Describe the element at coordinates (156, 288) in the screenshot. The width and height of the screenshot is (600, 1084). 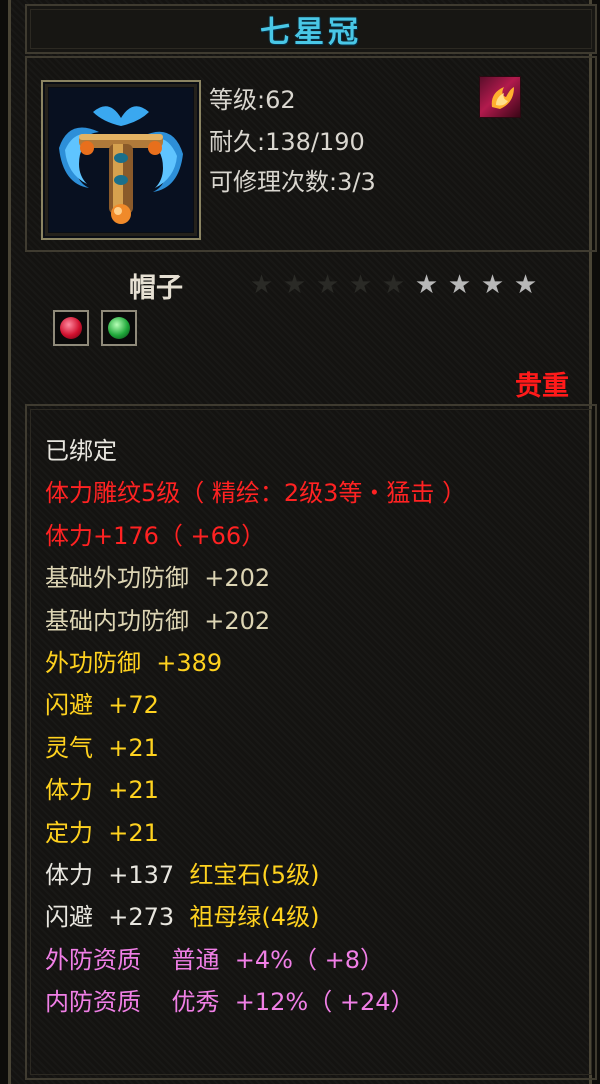
I see `item-type: 帽子` at that location.